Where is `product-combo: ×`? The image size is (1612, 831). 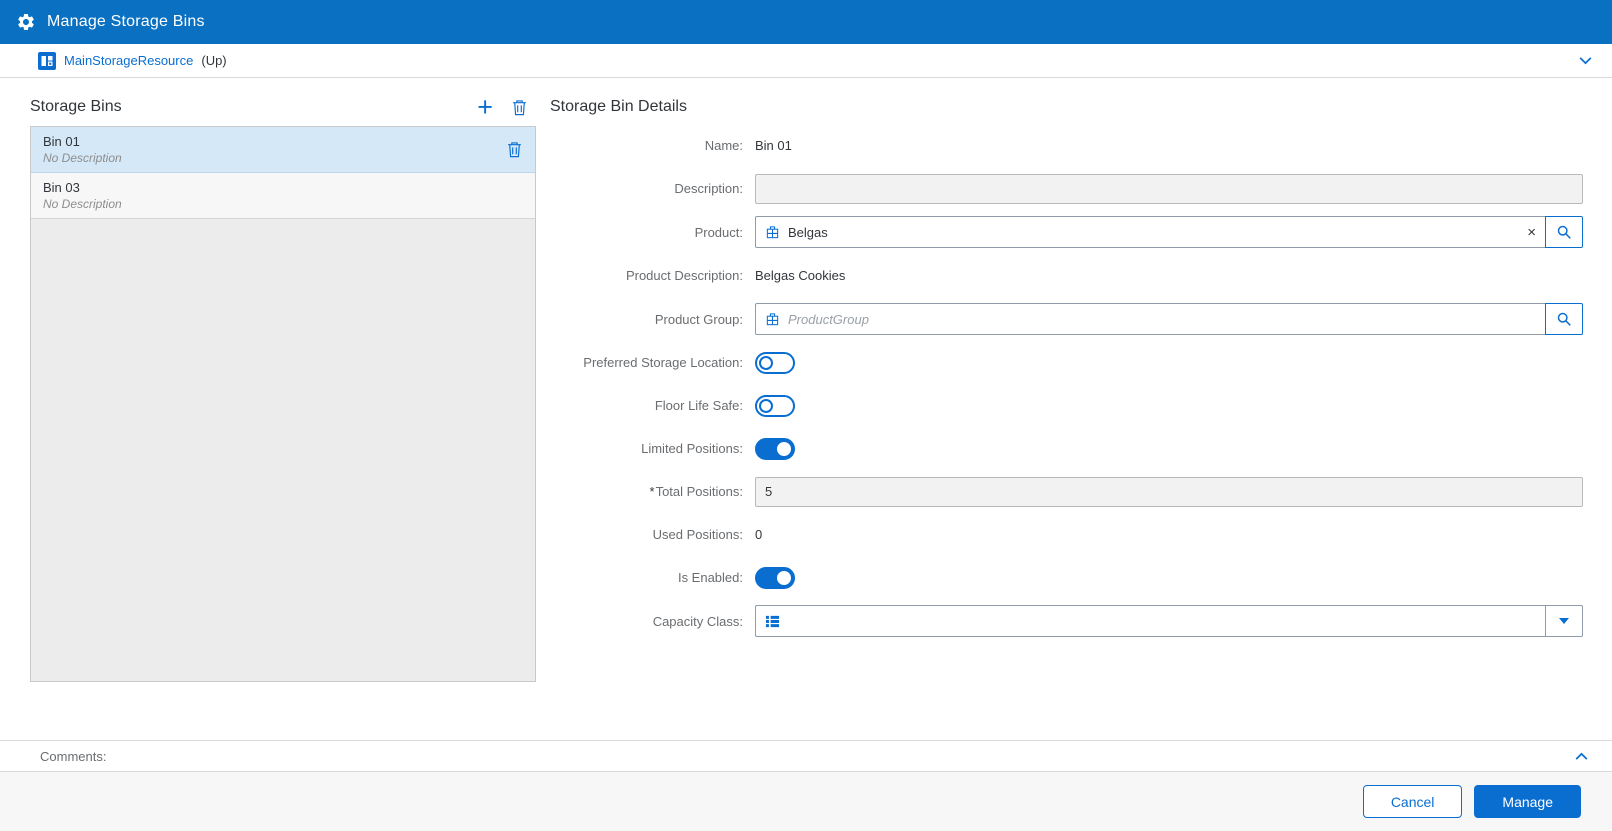
product-combo: × is located at coordinates (1169, 232).